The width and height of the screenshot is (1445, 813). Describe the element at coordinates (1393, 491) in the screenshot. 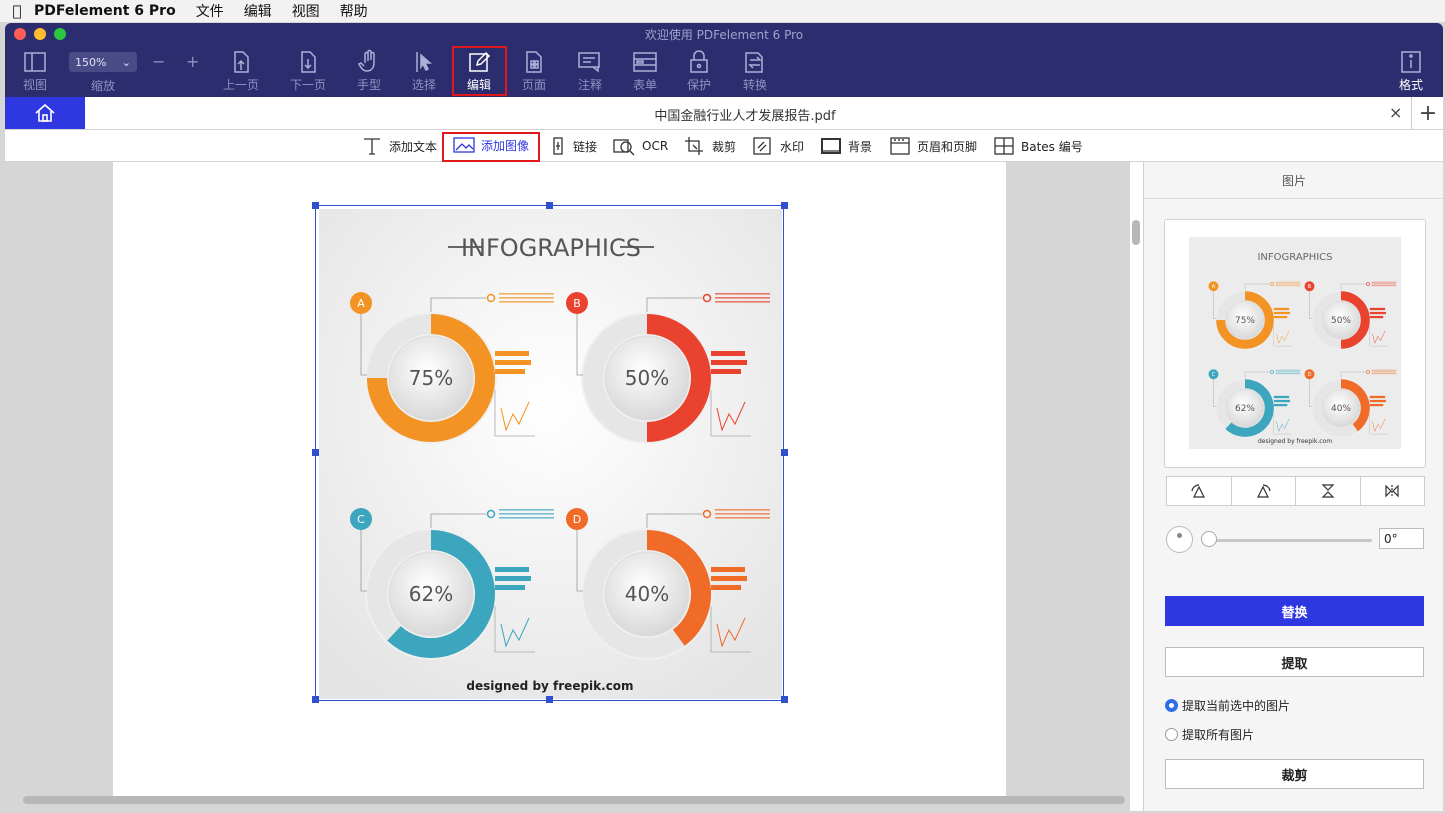

I see `flip-horizontal-button` at that location.